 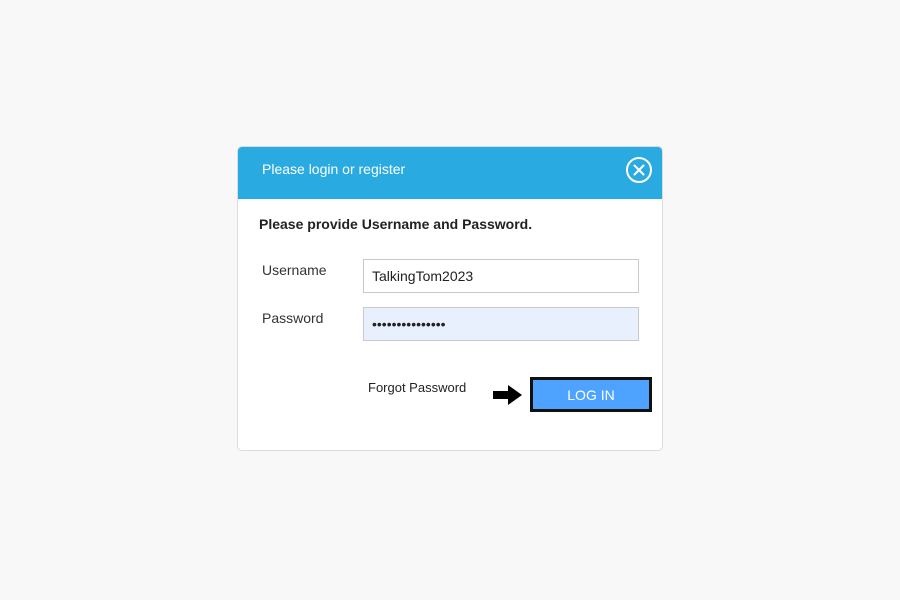 I want to click on arrow-right-icon, so click(x=507, y=395).